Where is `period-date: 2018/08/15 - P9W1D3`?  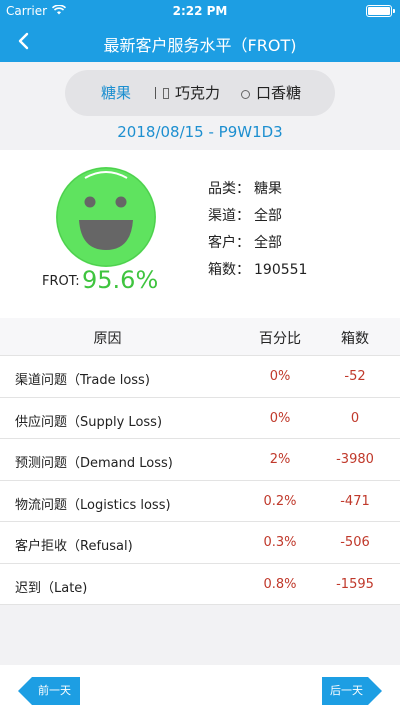 period-date: 2018/08/15 - P9W1D3 is located at coordinates (200, 132).